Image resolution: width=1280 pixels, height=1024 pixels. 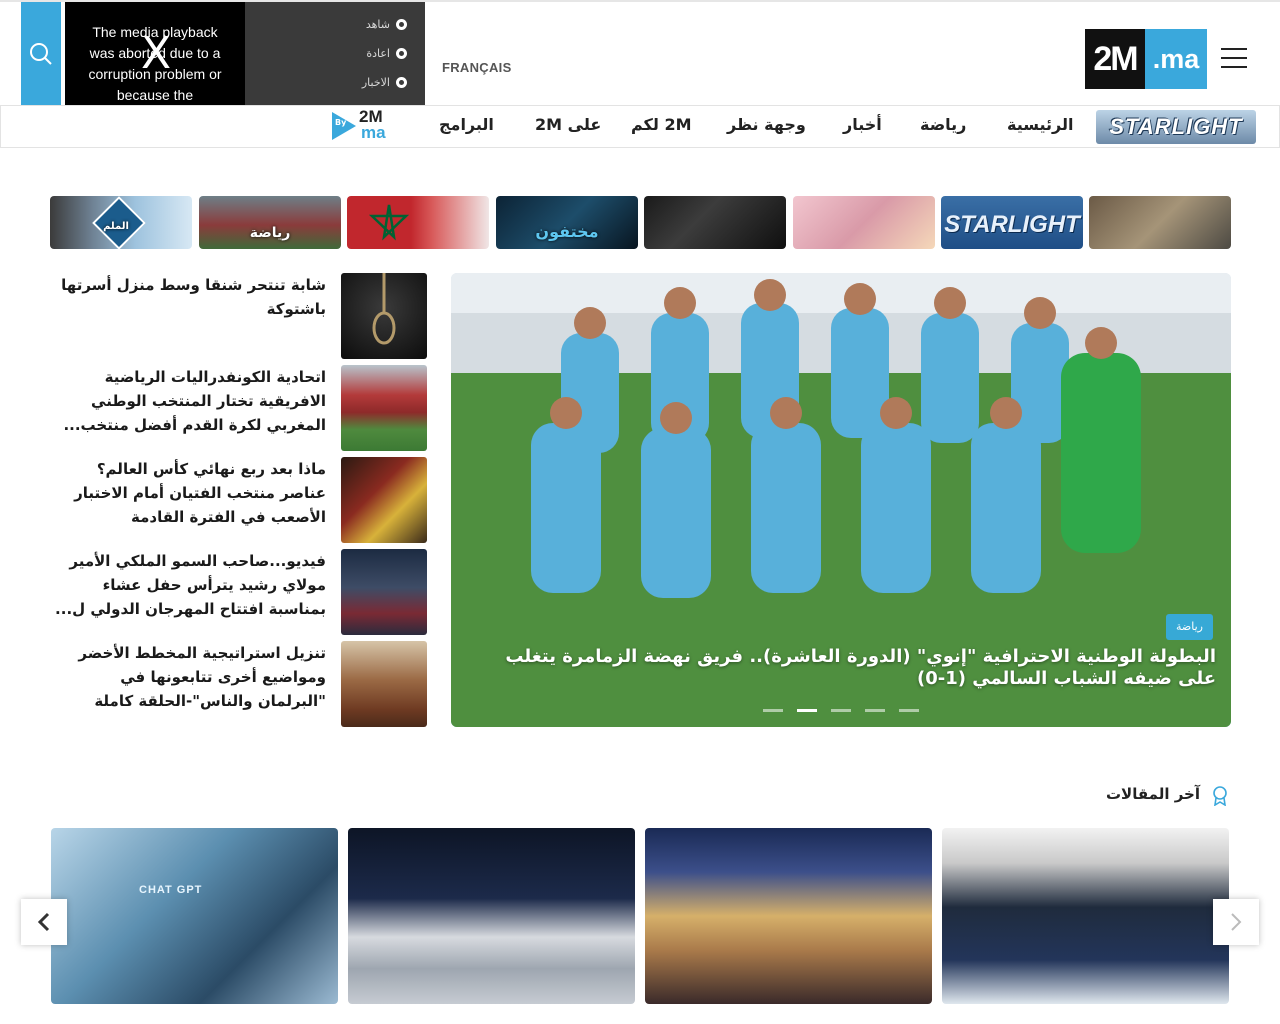 What do you see at coordinates (1115, 59) in the screenshot?
I see `logo-2m: 2M` at bounding box center [1115, 59].